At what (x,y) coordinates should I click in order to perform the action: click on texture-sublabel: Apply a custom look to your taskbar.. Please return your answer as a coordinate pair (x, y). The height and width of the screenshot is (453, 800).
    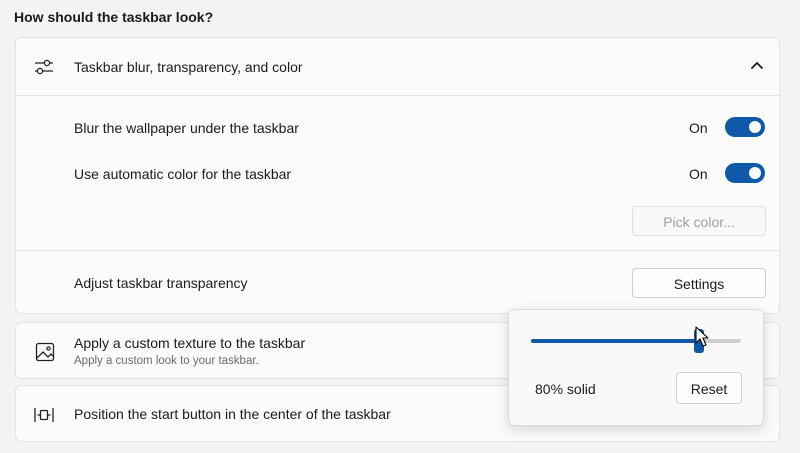
    Looking at the image, I should click on (166, 361).